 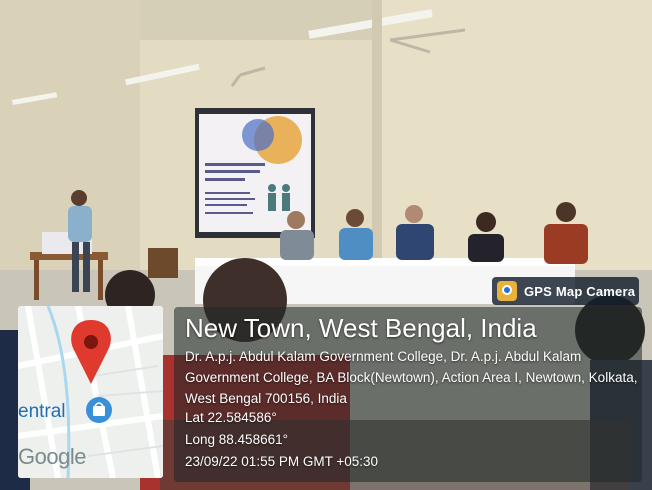 I want to click on badge-label: GPS Map Camera, so click(x=580, y=291).